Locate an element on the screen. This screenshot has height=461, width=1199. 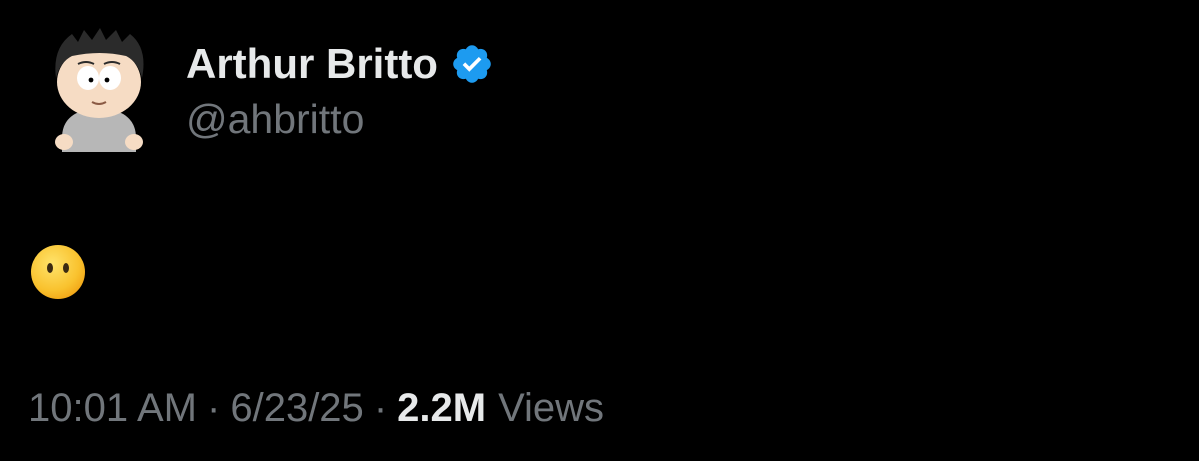
avatar is located at coordinates (99, 90).